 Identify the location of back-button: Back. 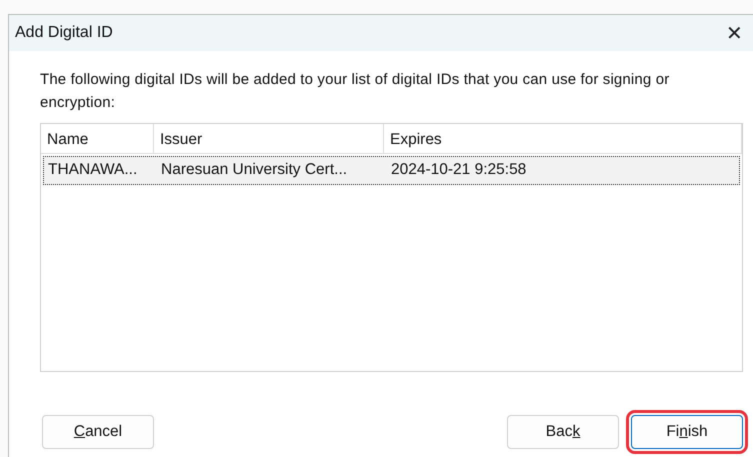
(563, 432).